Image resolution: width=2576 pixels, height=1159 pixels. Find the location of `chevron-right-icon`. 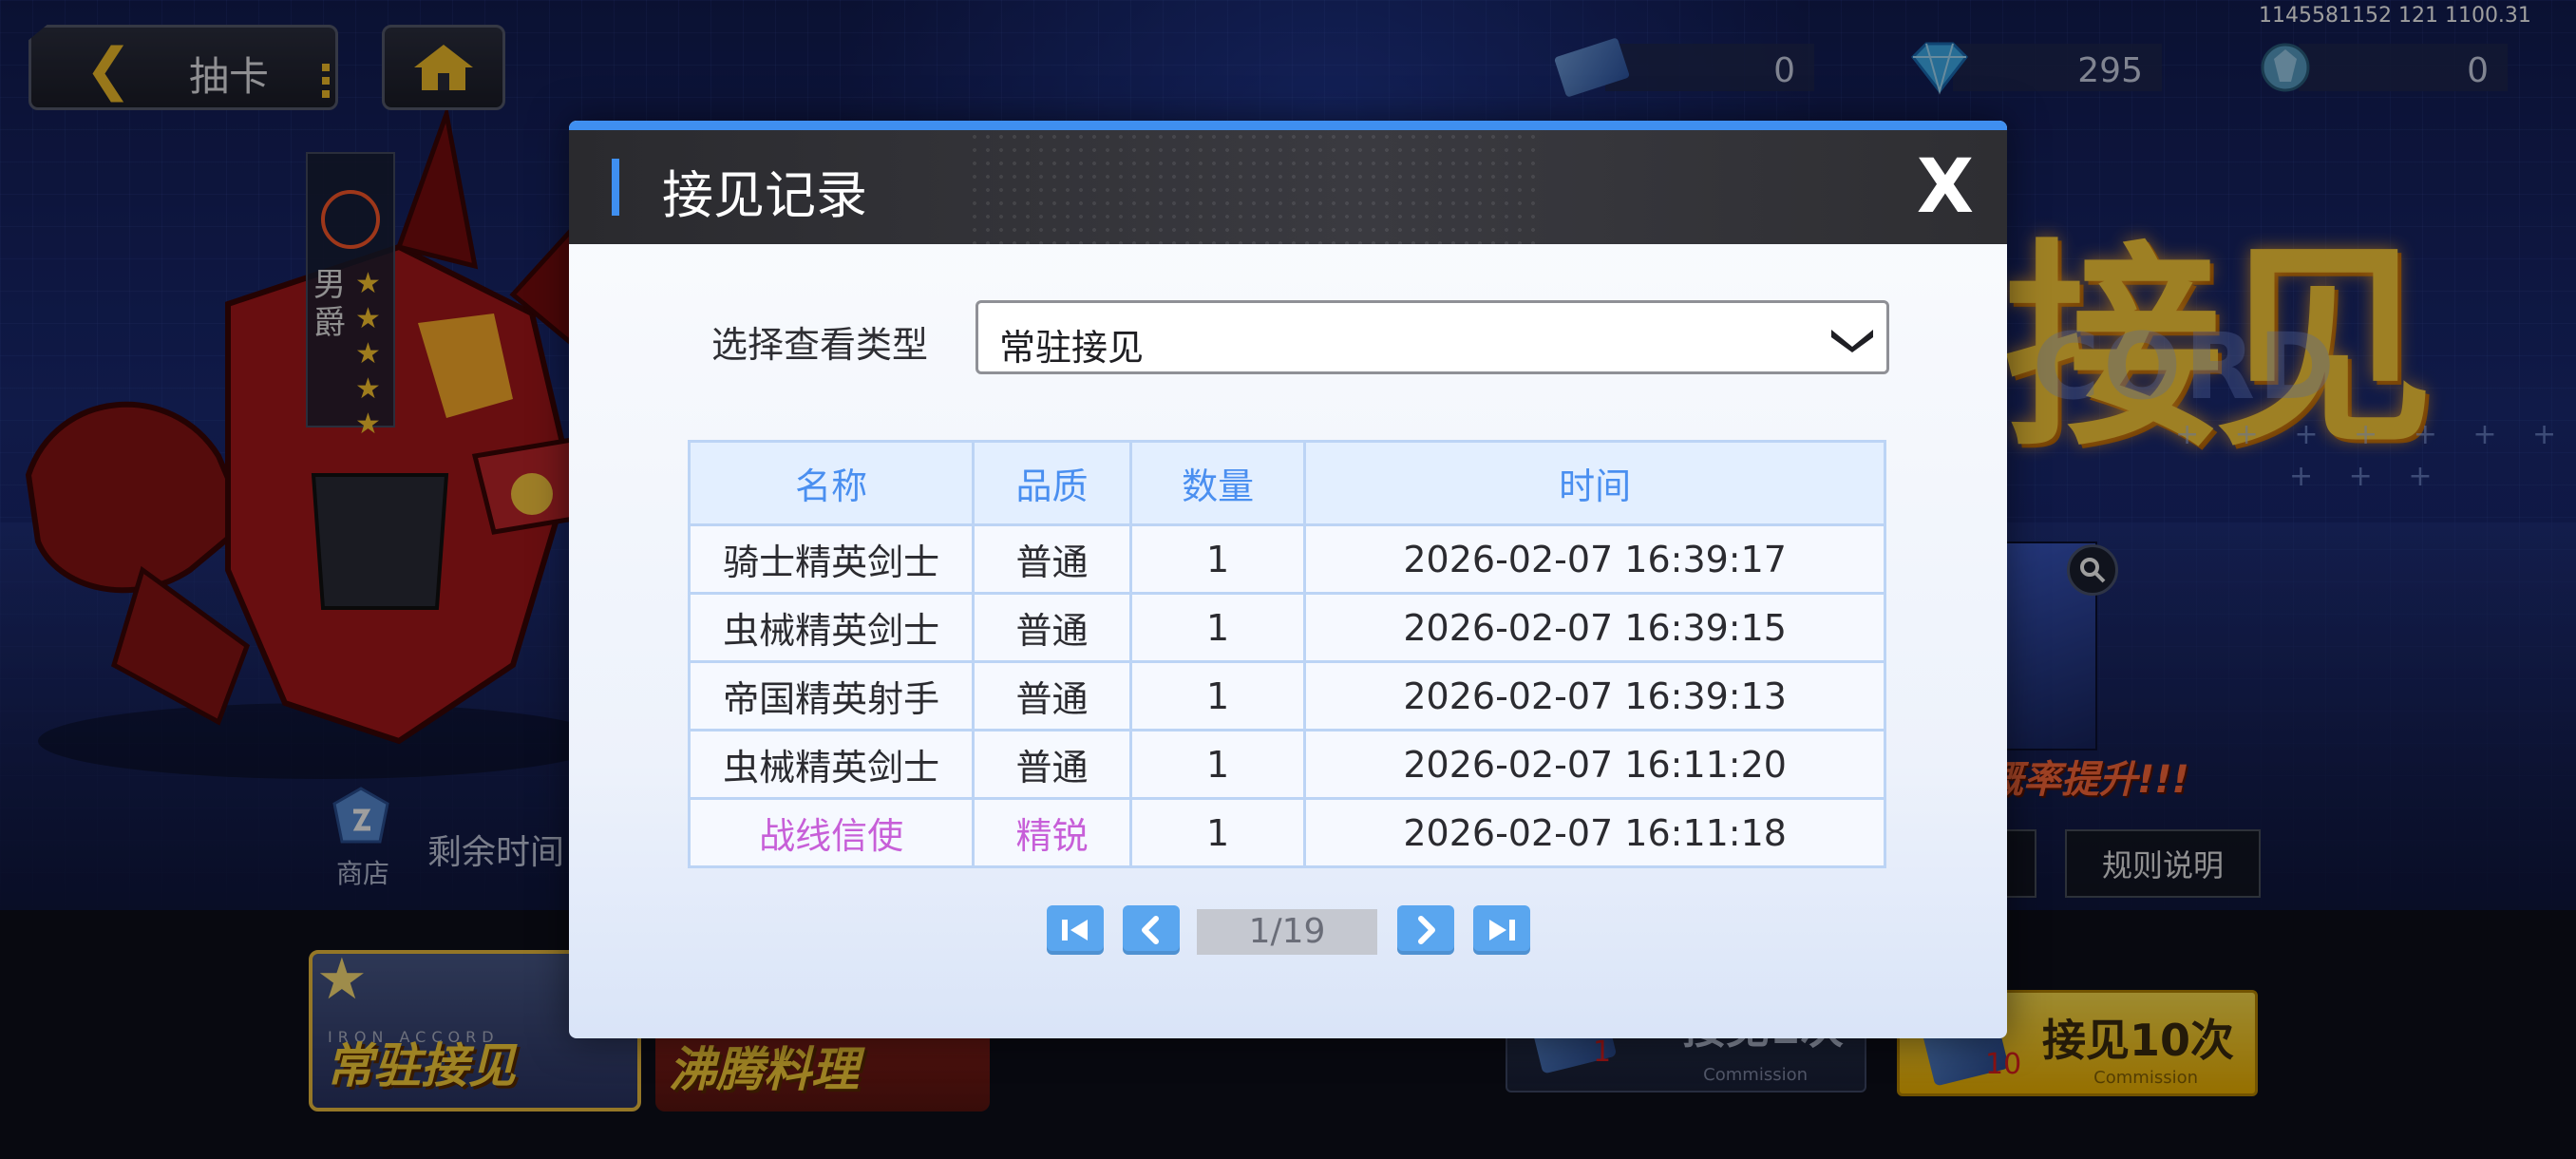

chevron-right-icon is located at coordinates (1426, 930).